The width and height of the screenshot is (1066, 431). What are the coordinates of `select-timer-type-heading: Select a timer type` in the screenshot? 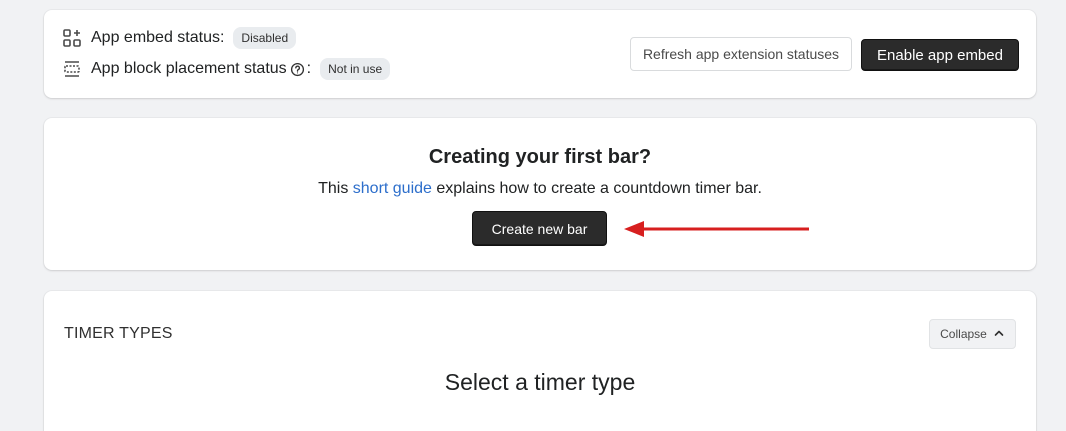 It's located at (540, 382).